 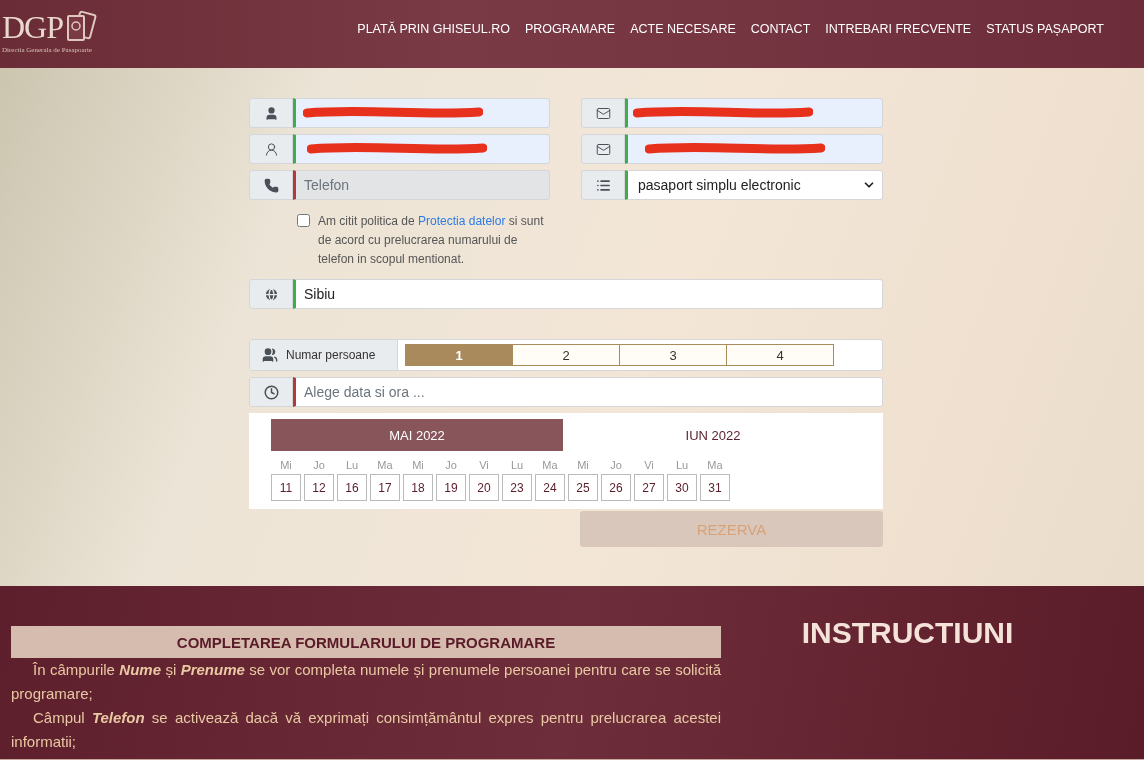 What do you see at coordinates (907, 633) in the screenshot?
I see `instructions-title: INSTRUCTIUNI` at bounding box center [907, 633].